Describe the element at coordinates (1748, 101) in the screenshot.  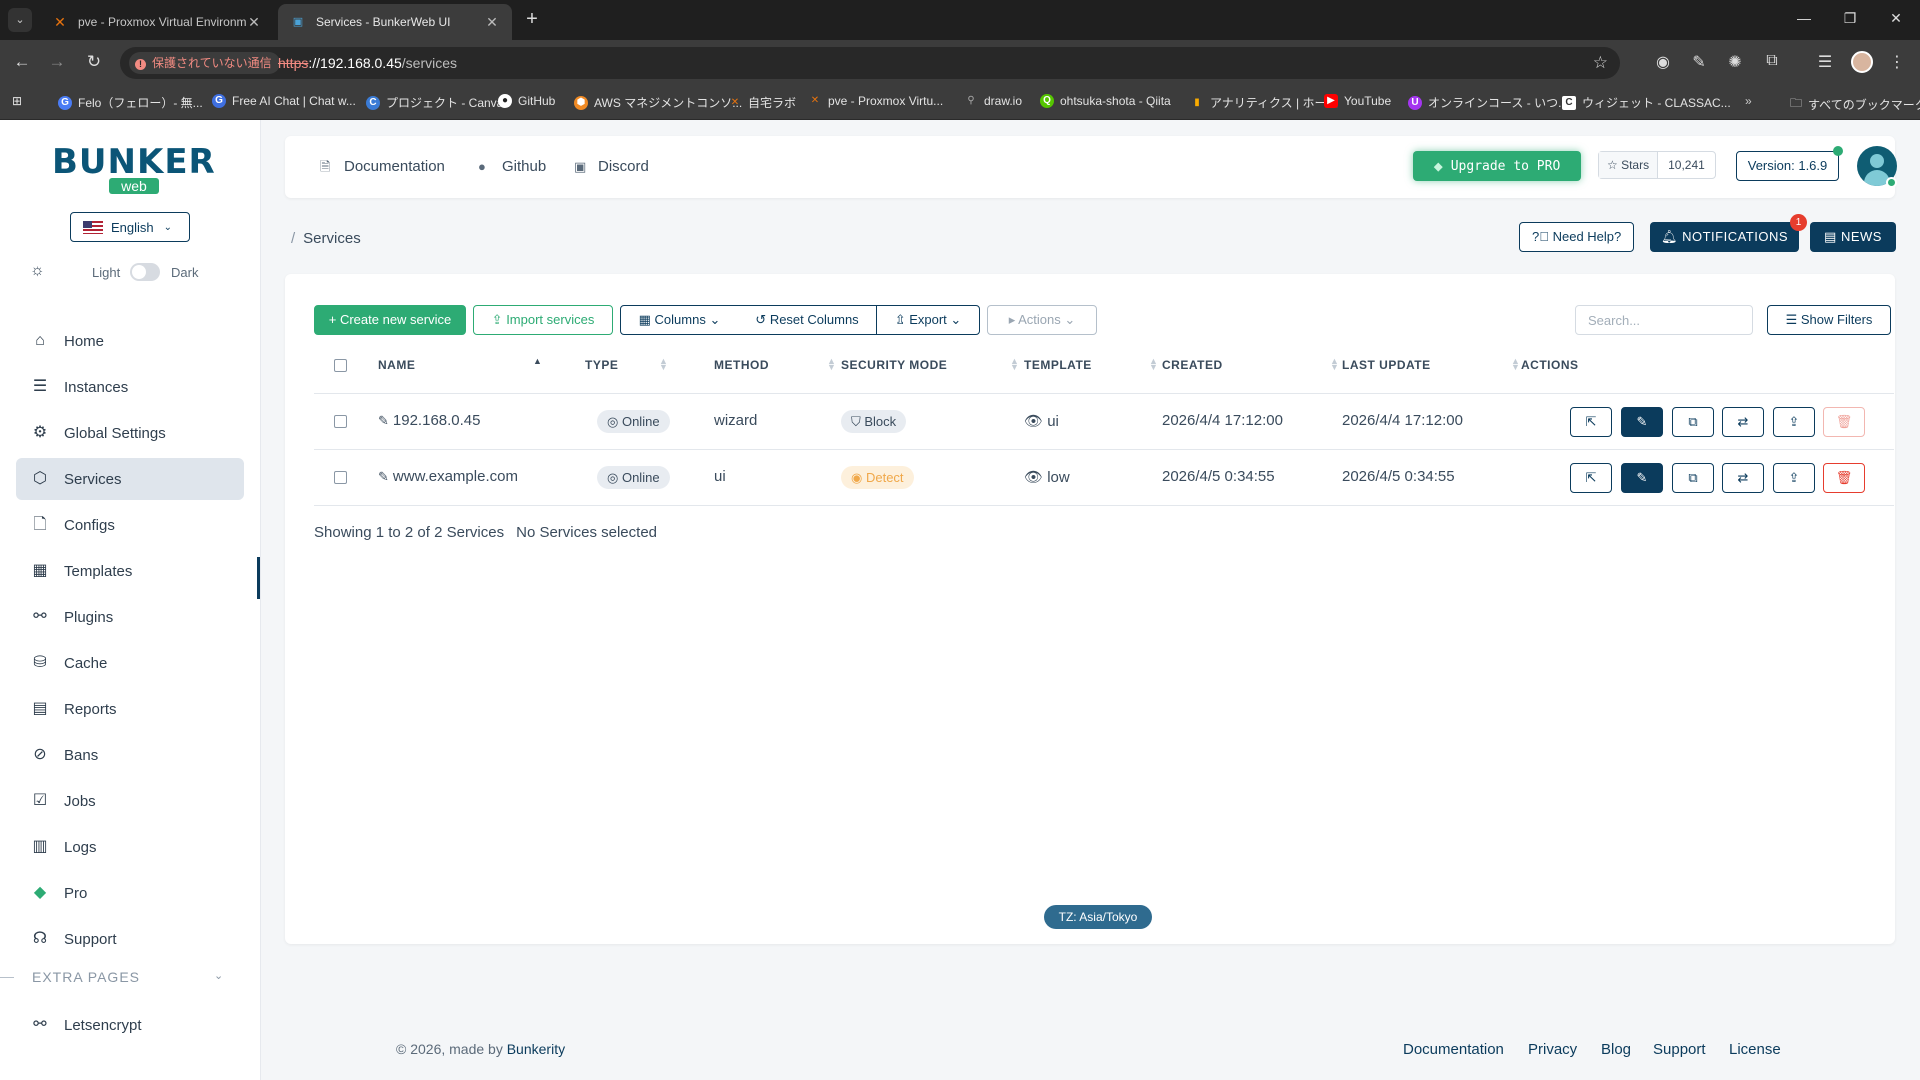
I see `more-bookmarks-icon: »` at that location.